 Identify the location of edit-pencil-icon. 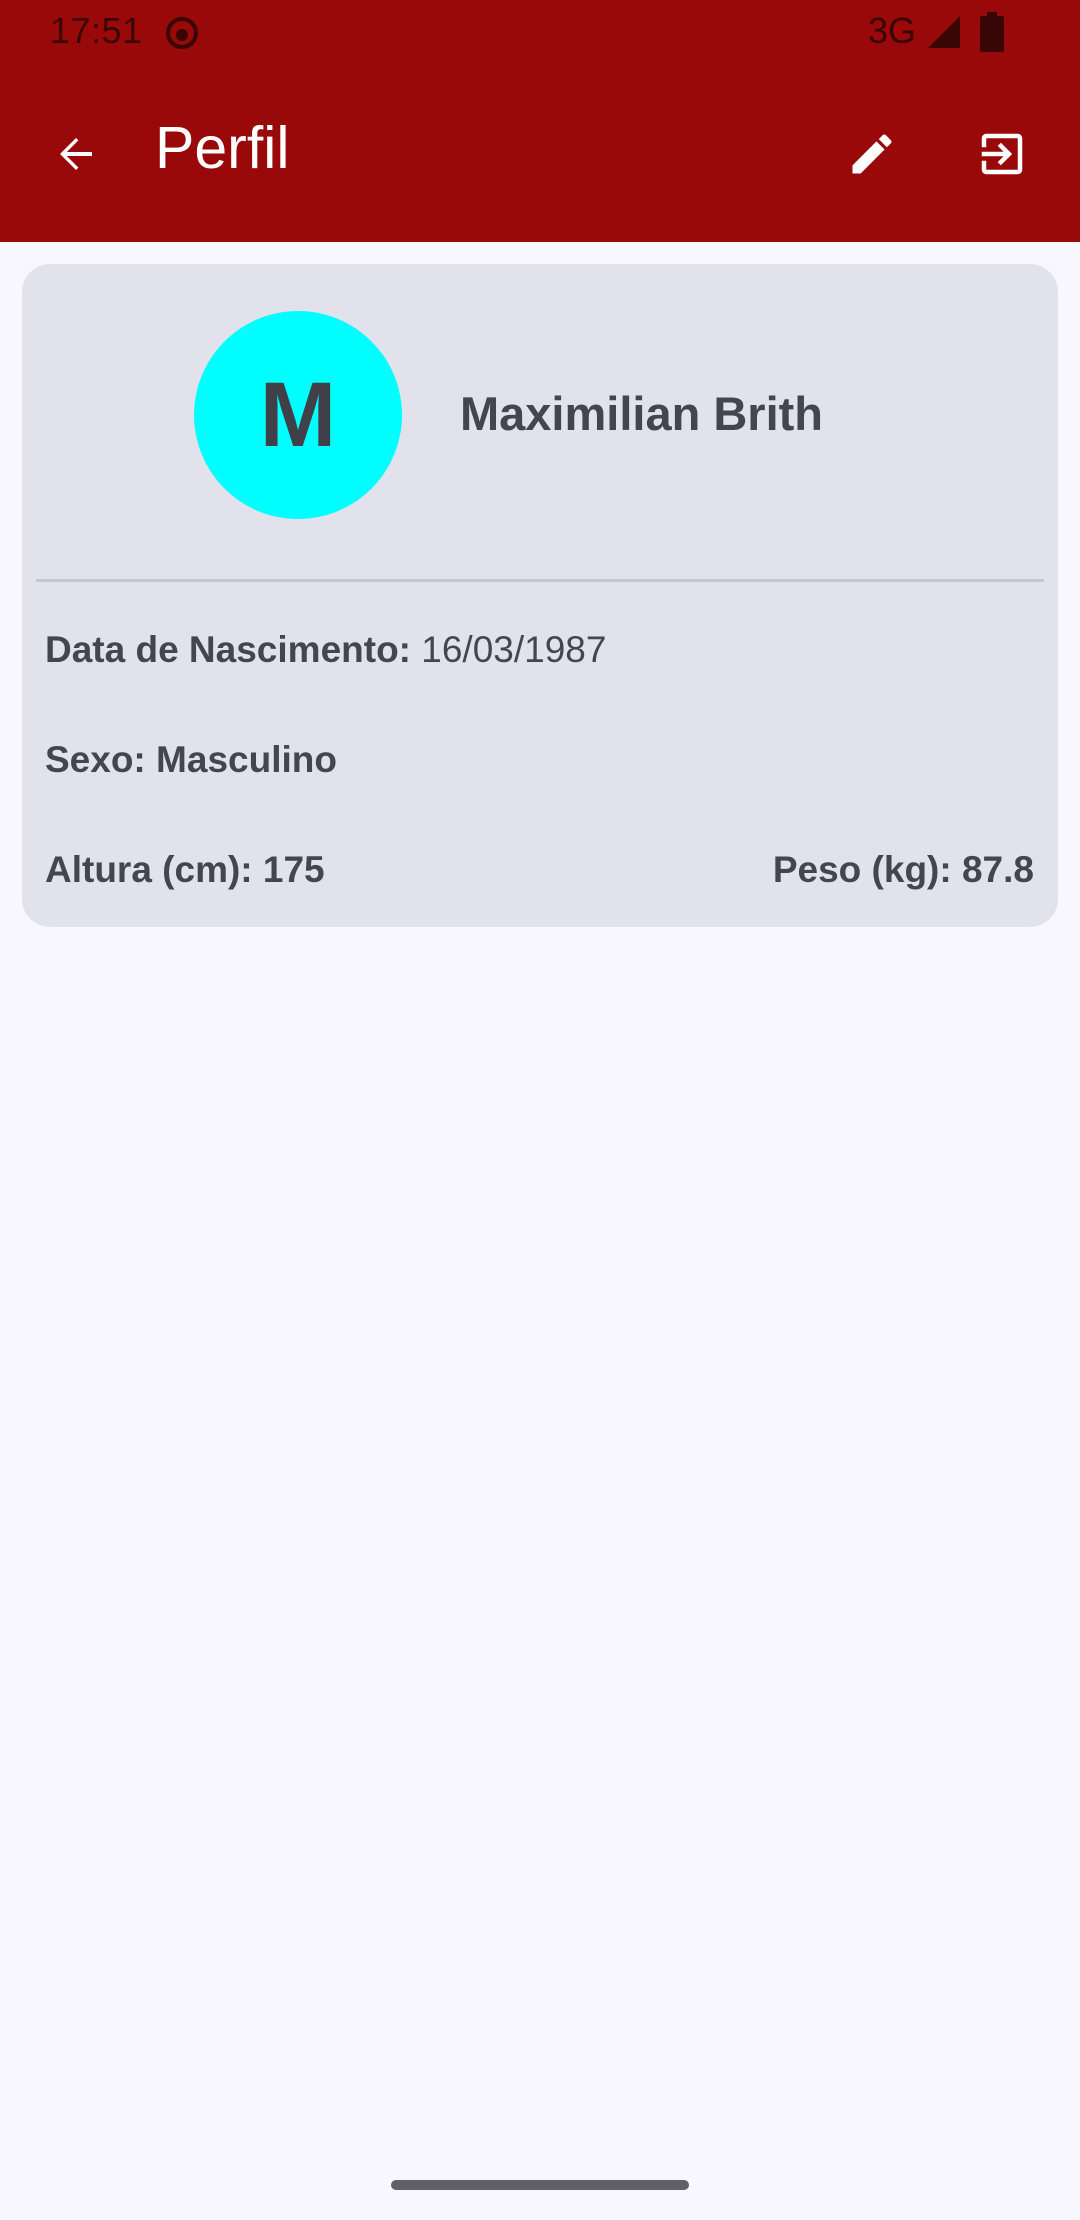
(872, 154).